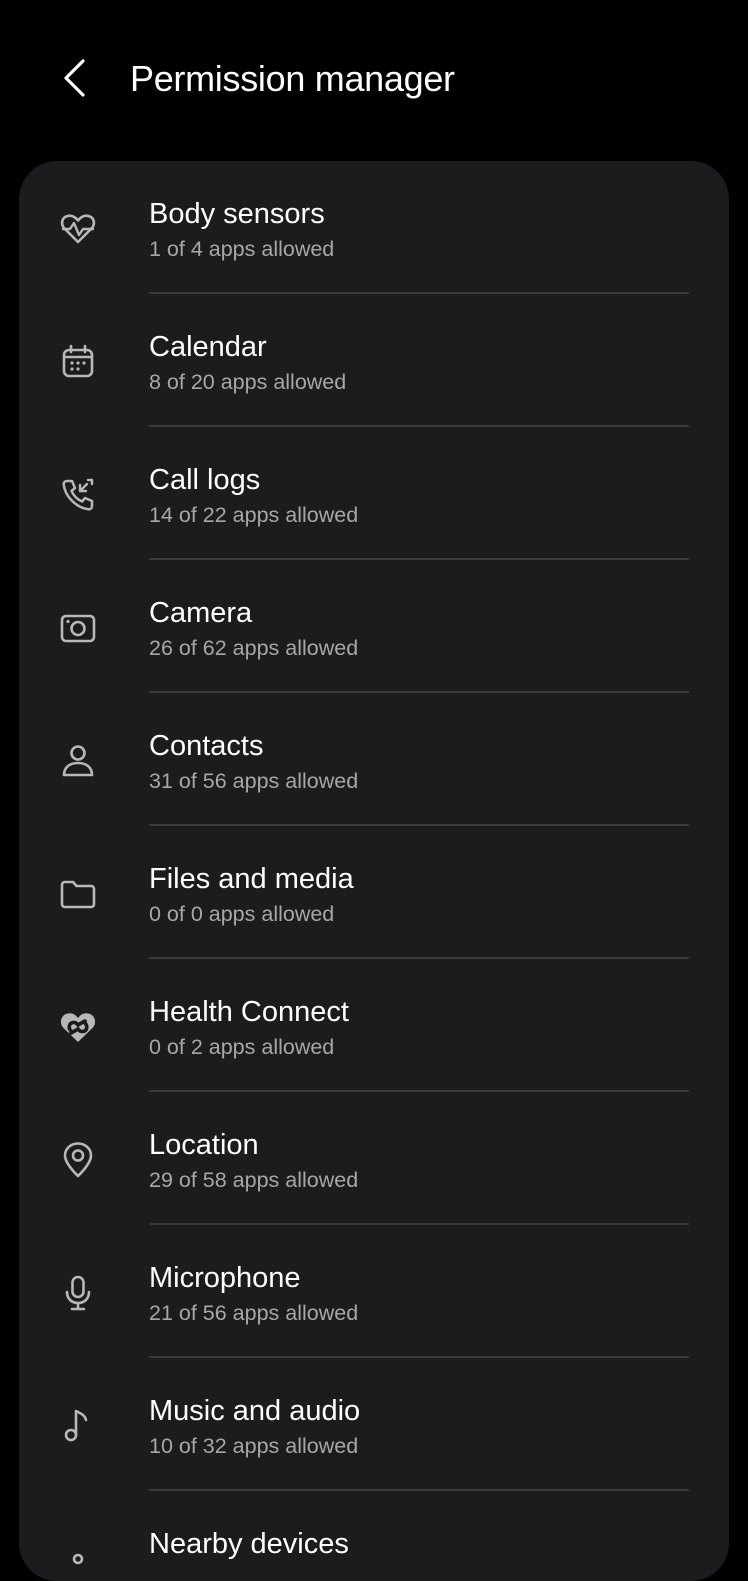  Describe the element at coordinates (254, 648) in the screenshot. I see `permission-status: 26 of 62 apps allowed` at that location.